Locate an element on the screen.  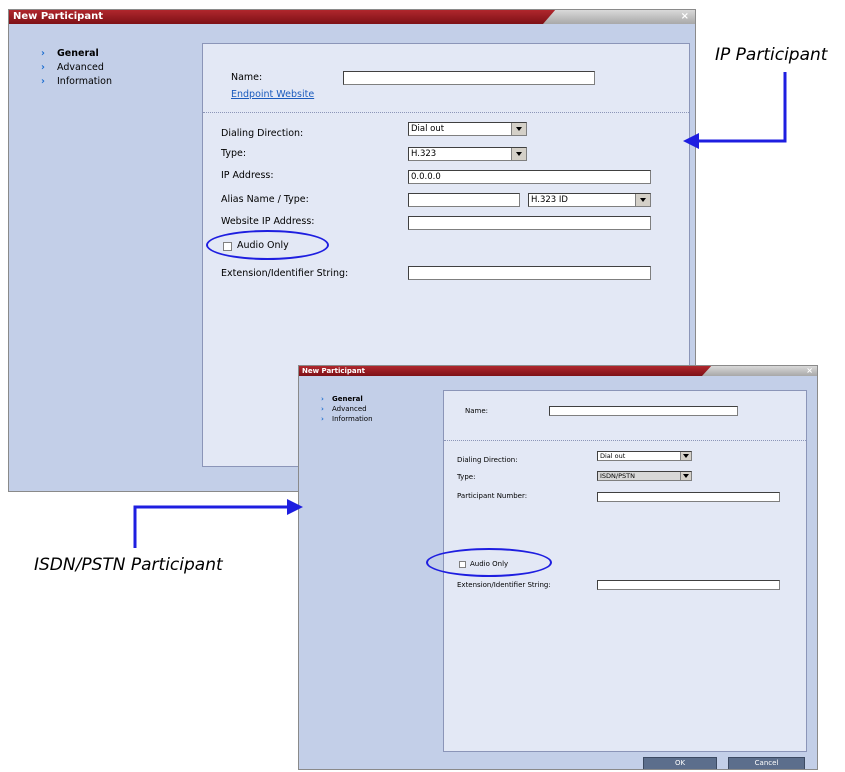
type-select: ISDN/PSTN is located at coordinates (644, 476).